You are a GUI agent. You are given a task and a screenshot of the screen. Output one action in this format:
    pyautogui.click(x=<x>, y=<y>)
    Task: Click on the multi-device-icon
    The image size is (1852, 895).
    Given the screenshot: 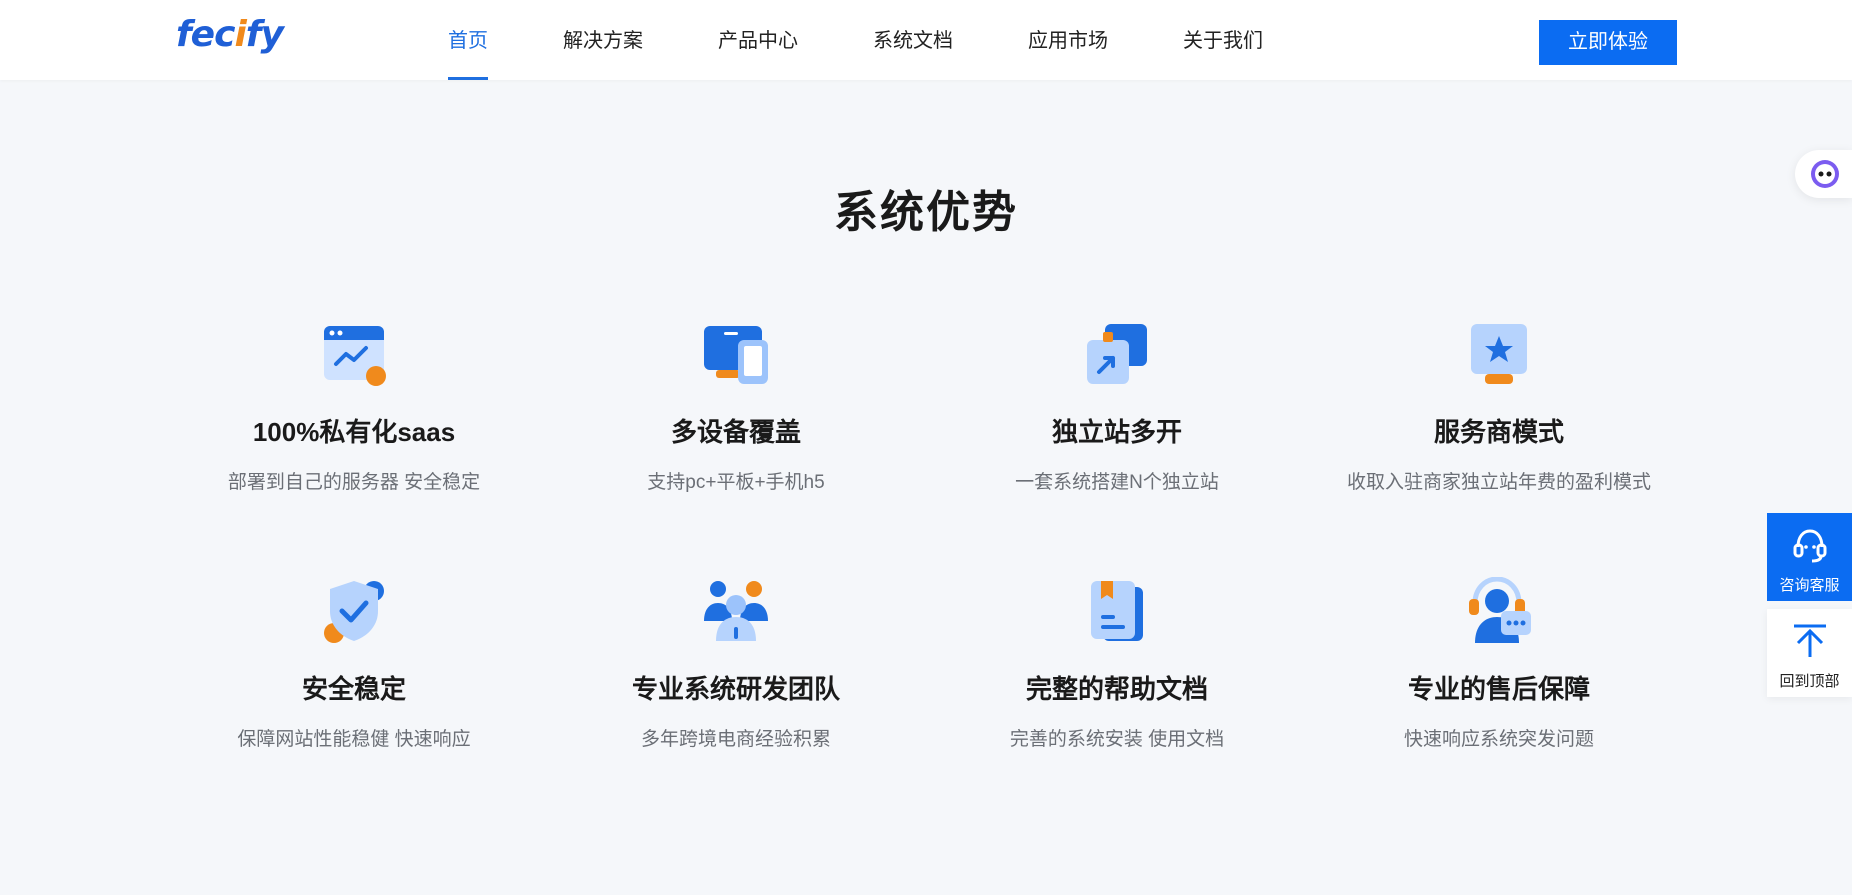 What is the action you would take?
    pyautogui.click(x=736, y=355)
    